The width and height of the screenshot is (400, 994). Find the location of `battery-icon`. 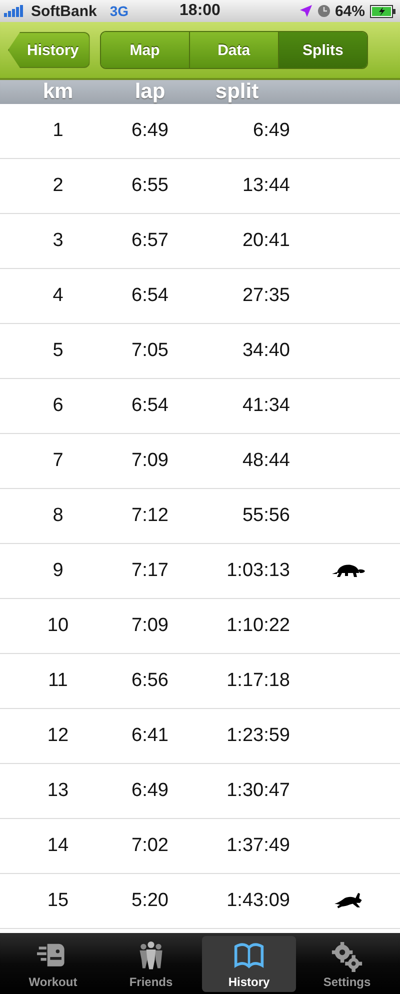

battery-icon is located at coordinates (383, 11).